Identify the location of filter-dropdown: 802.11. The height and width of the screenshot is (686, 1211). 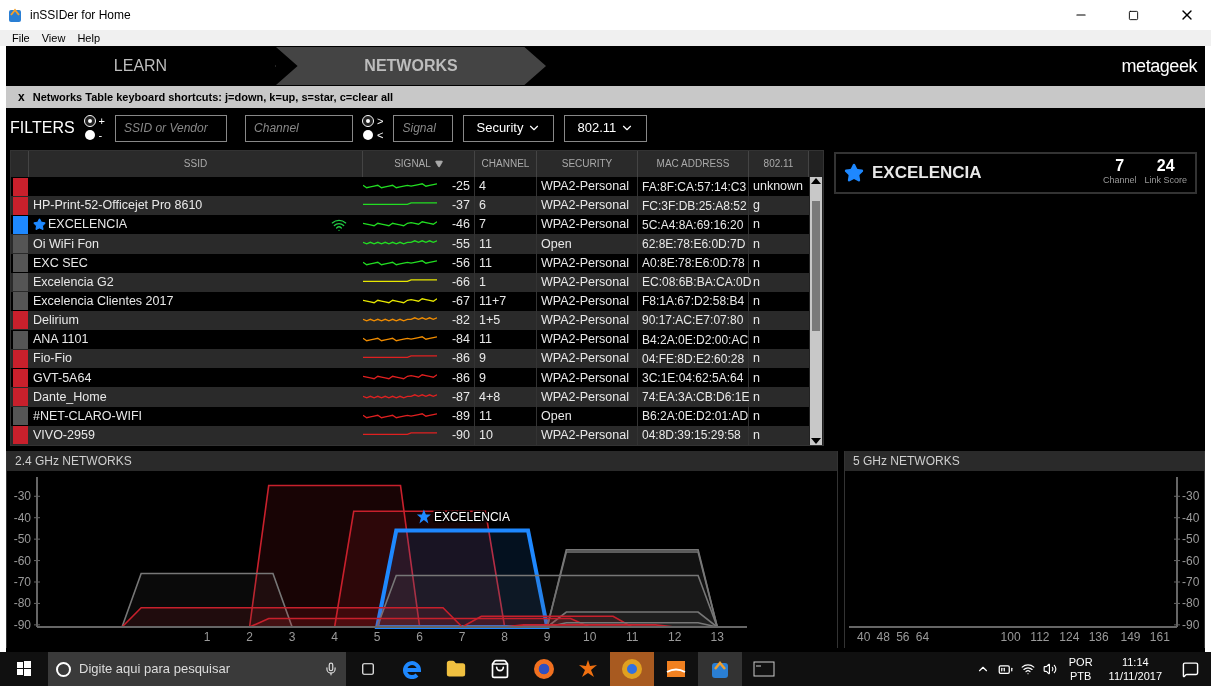
(606, 128).